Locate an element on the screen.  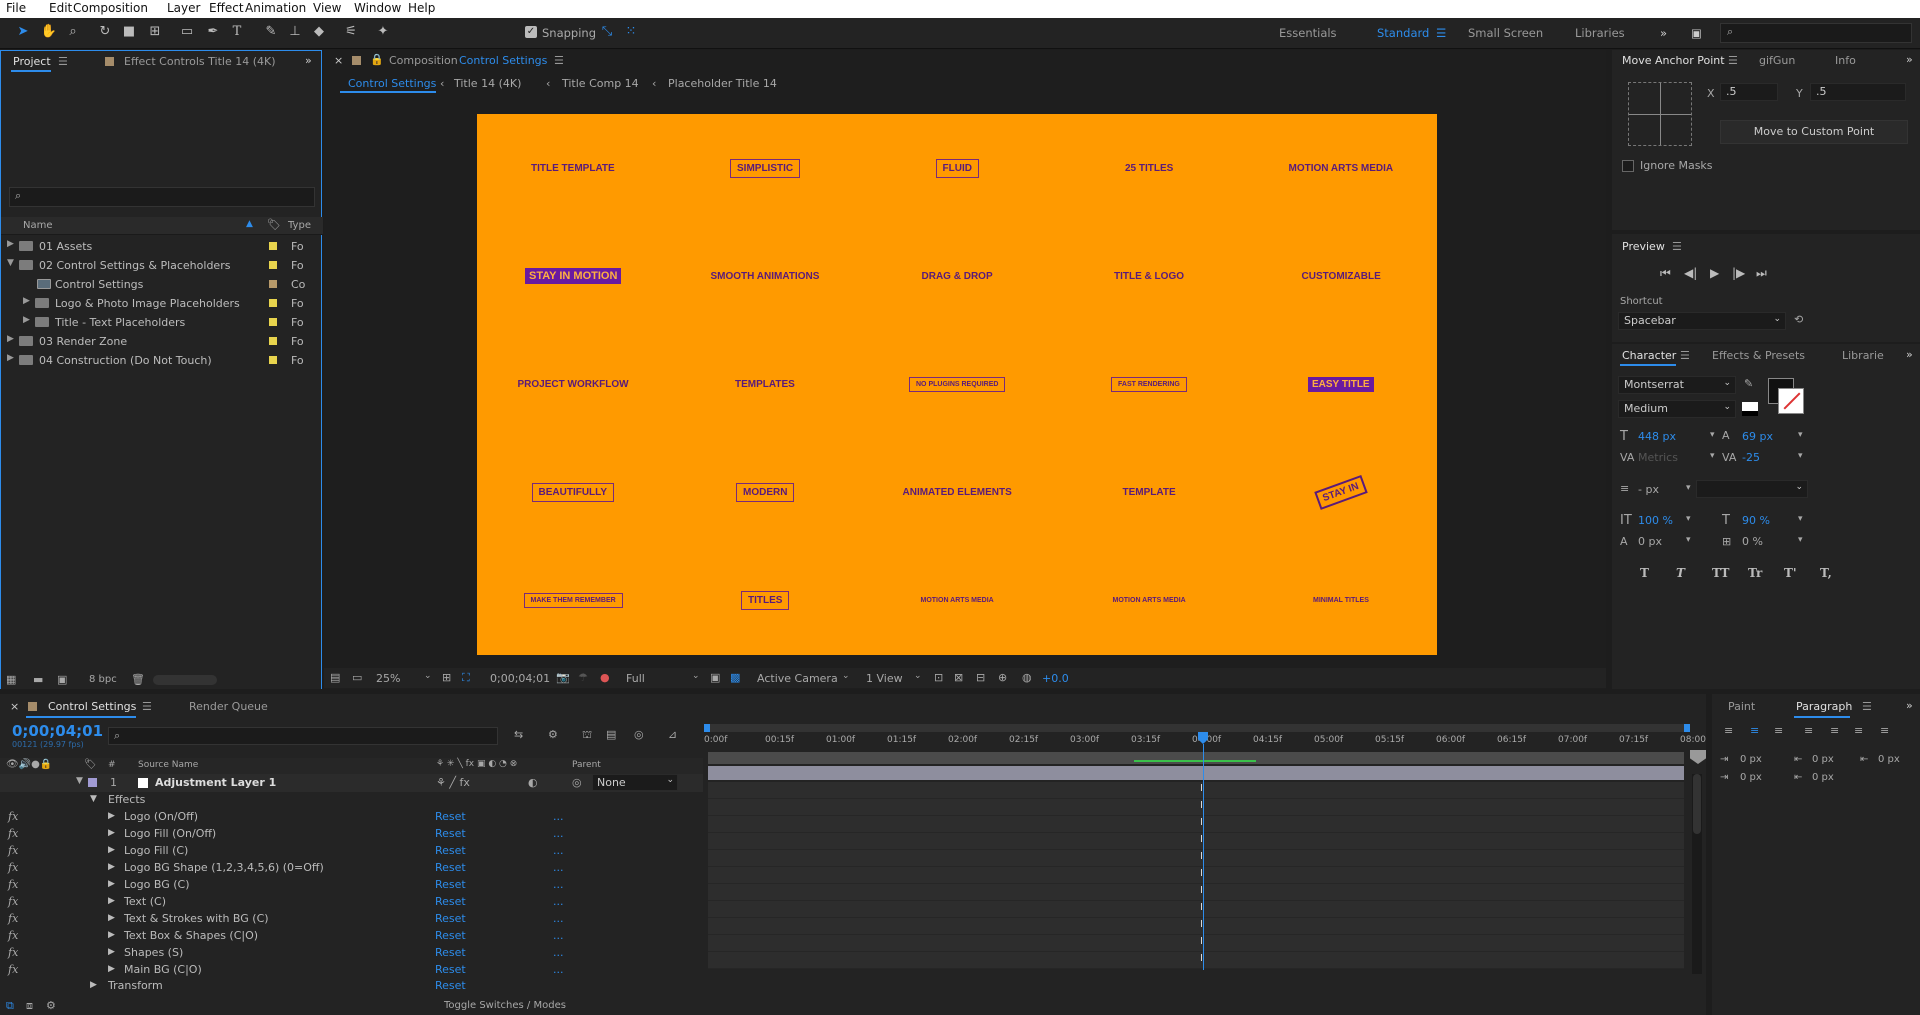
tab-info: Info is located at coordinates (1845, 60).